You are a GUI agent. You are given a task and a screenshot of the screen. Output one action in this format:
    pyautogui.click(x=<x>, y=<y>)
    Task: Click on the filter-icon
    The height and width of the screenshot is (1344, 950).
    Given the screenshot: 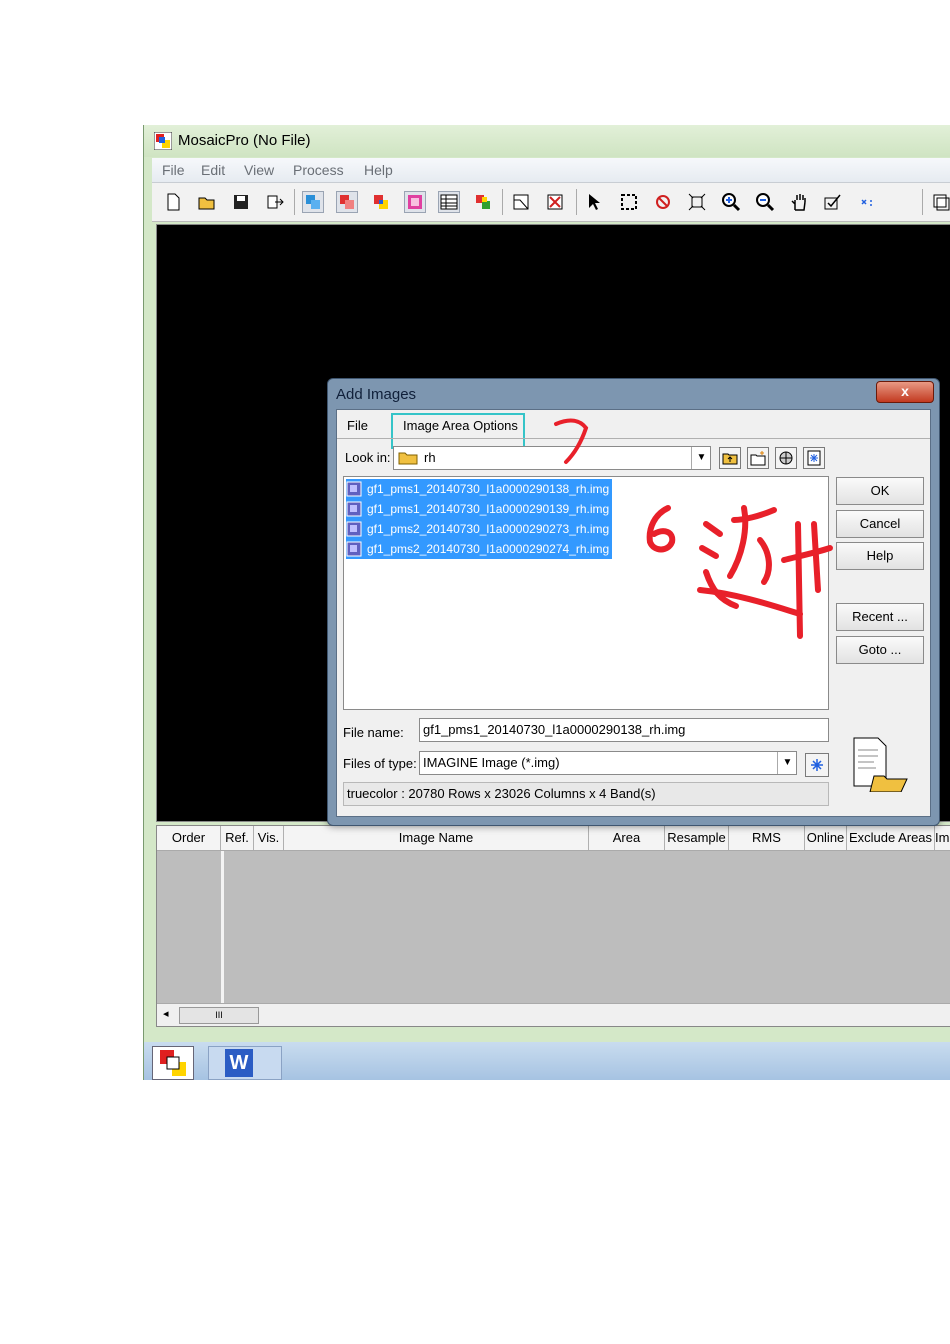 What is the action you would take?
    pyautogui.click(x=814, y=458)
    